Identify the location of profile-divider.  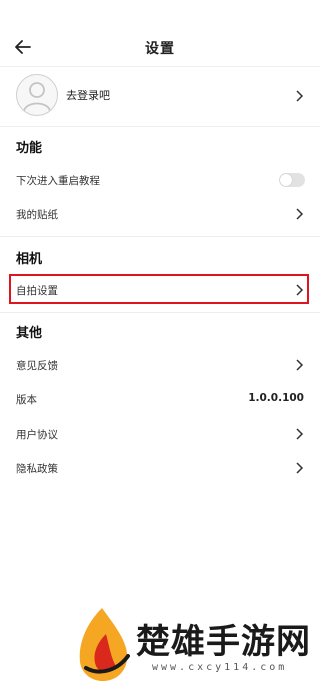
(160, 126).